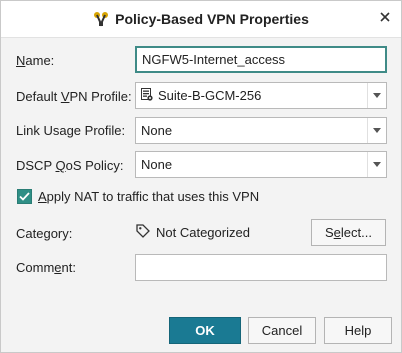  I want to click on title-wrap: Policy-Based VPN Properties, so click(201, 19).